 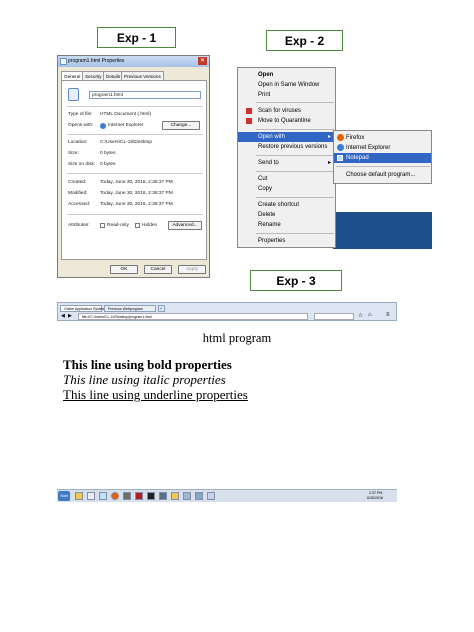 What do you see at coordinates (108, 164) in the screenshot?
I see `size-on-disk-value: 0 bytes` at bounding box center [108, 164].